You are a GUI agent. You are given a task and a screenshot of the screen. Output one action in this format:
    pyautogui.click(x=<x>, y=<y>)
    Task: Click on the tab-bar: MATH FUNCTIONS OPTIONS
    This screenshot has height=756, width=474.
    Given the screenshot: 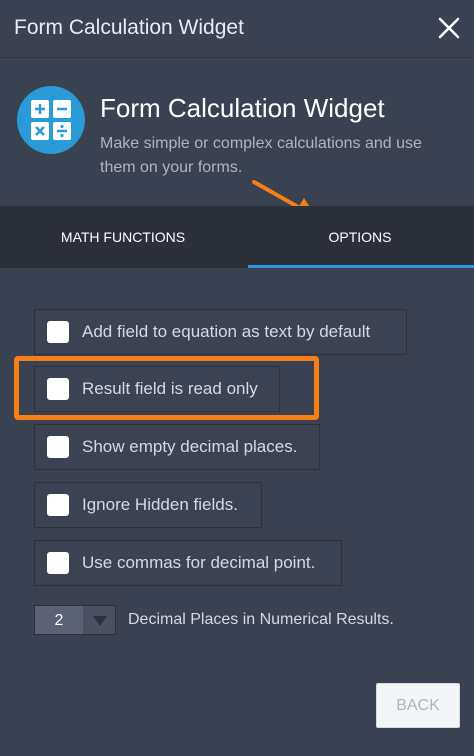 What is the action you would take?
    pyautogui.click(x=237, y=237)
    